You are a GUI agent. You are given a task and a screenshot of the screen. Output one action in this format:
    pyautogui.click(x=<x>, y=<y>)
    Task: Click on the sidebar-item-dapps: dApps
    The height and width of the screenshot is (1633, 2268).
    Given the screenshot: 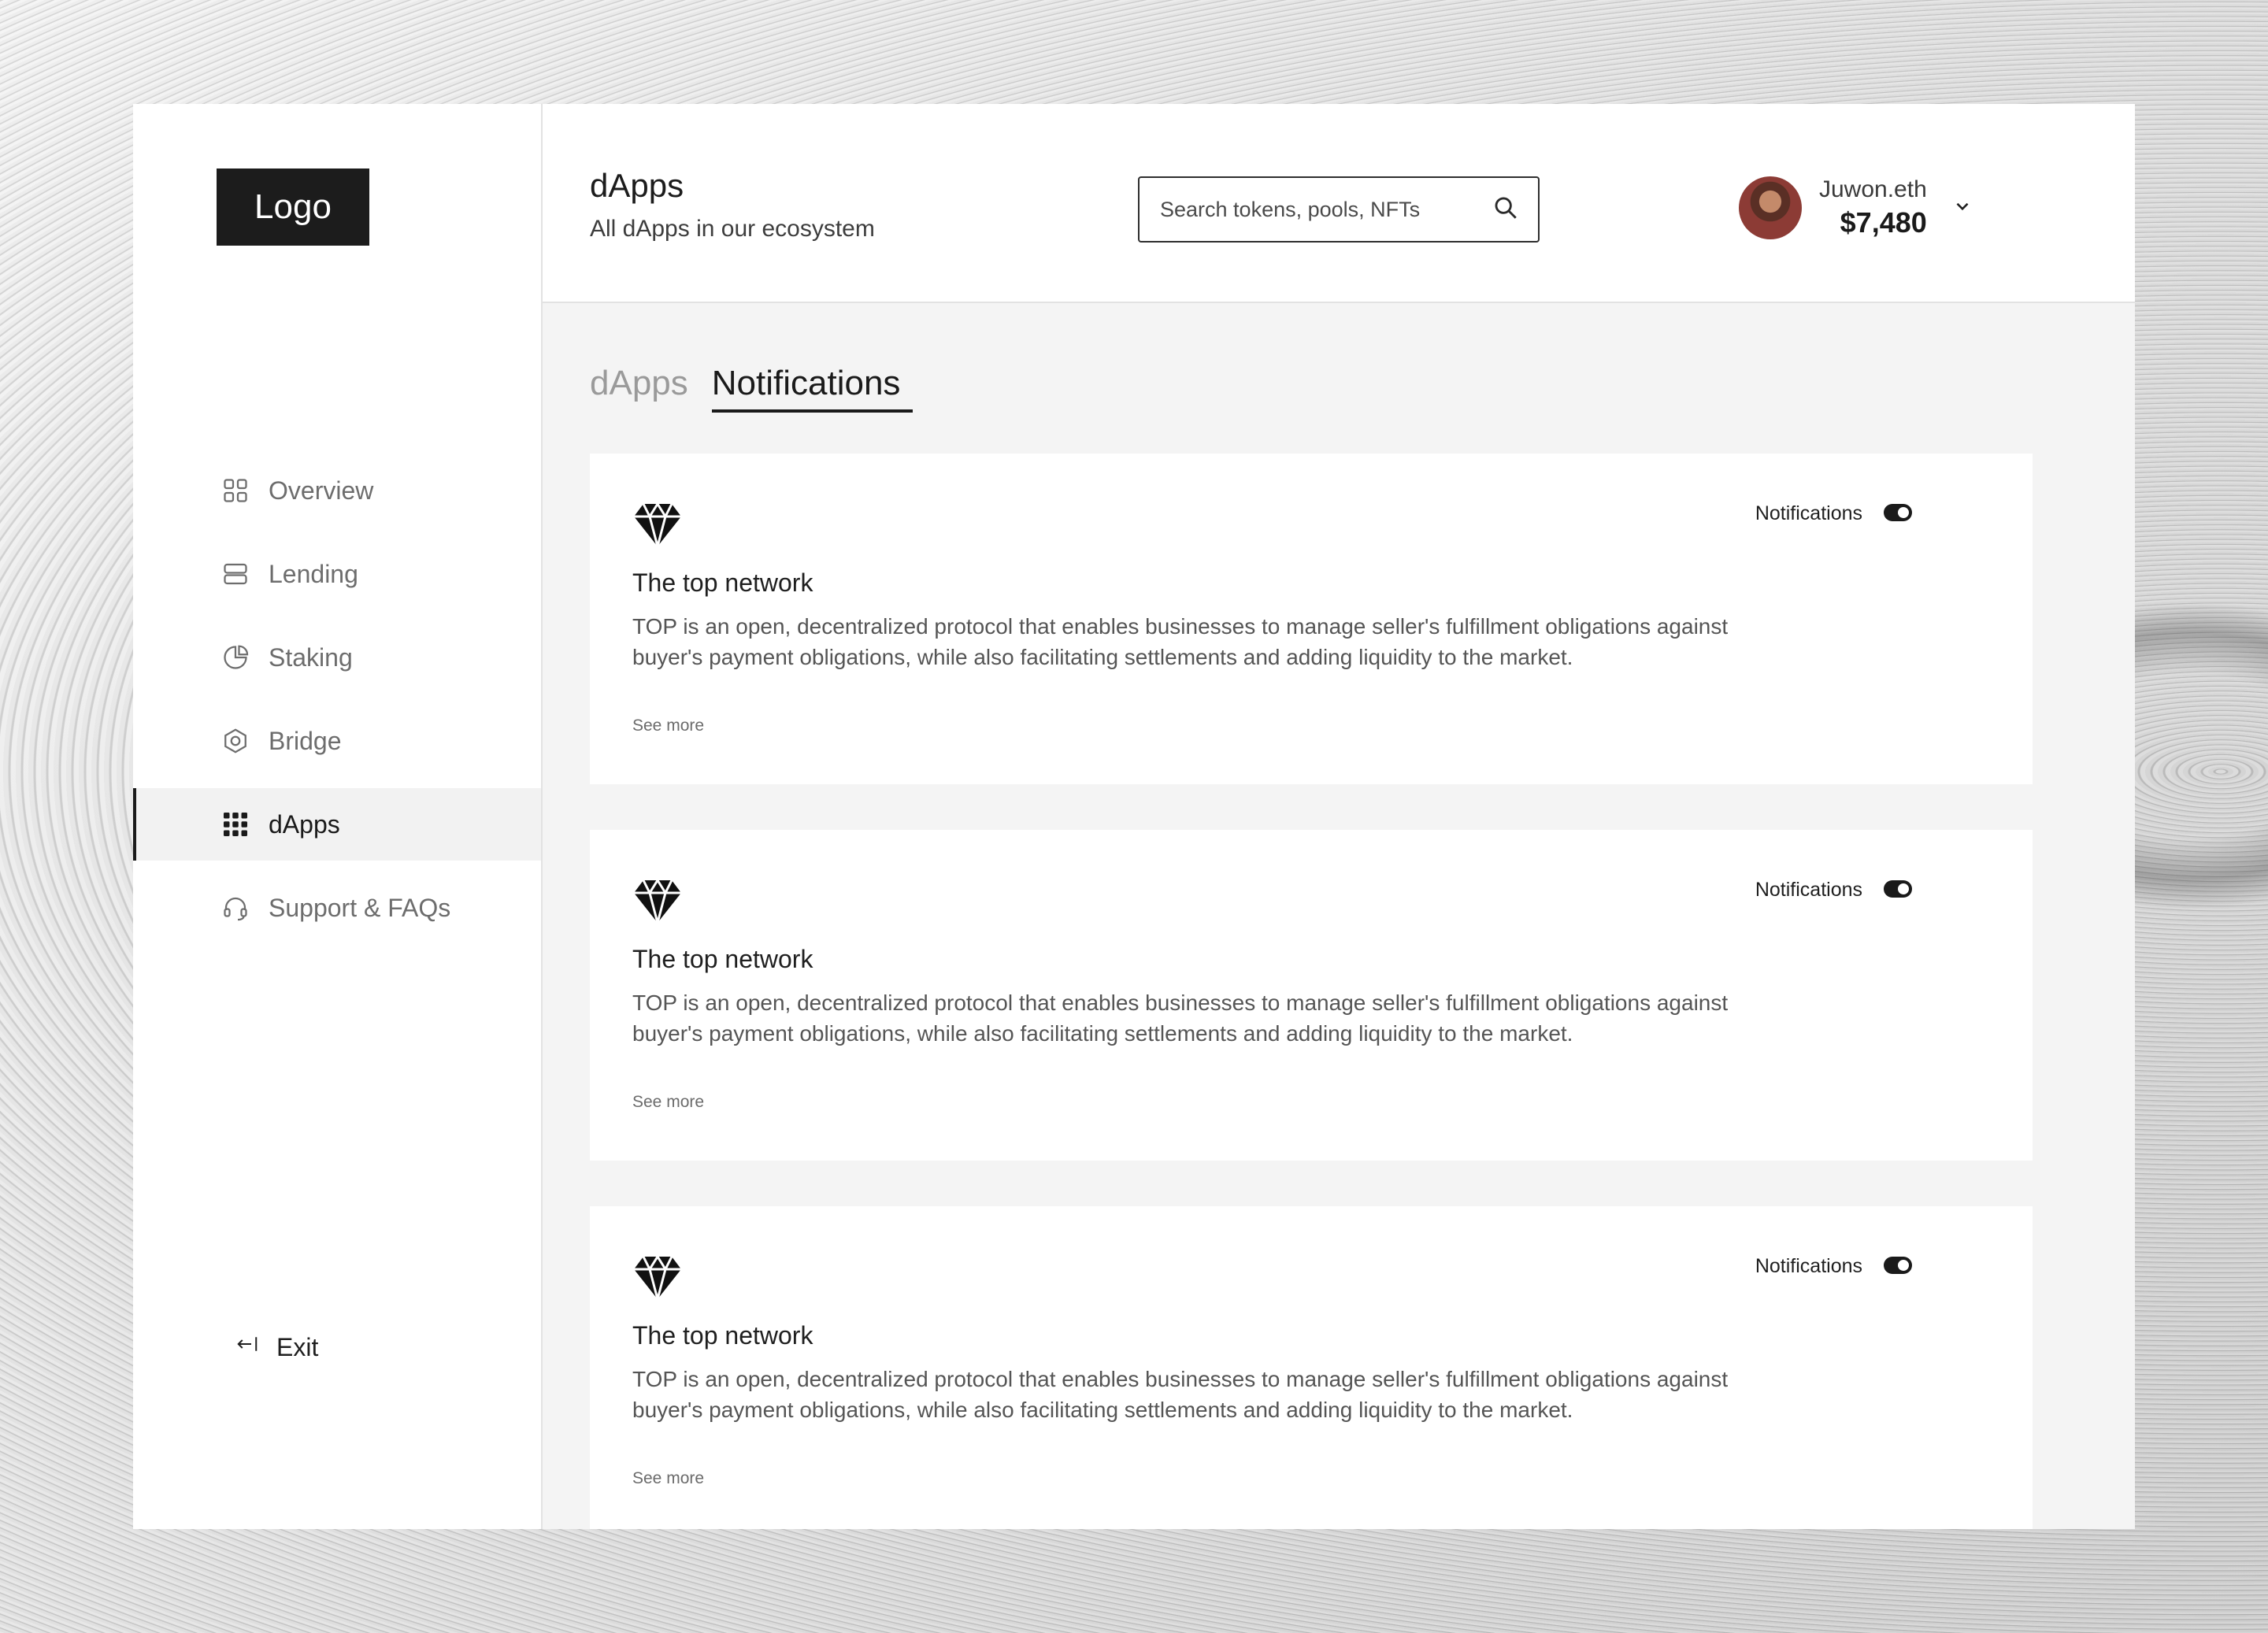 What is the action you would take?
    pyautogui.click(x=337, y=824)
    